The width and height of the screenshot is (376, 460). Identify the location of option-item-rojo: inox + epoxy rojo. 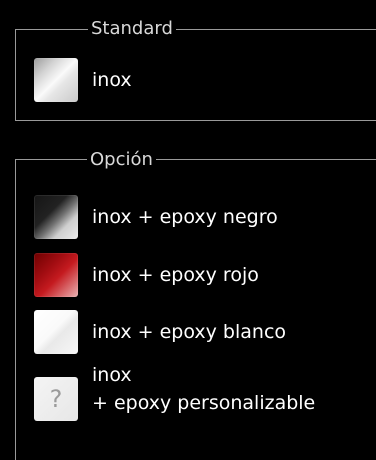
(146, 275).